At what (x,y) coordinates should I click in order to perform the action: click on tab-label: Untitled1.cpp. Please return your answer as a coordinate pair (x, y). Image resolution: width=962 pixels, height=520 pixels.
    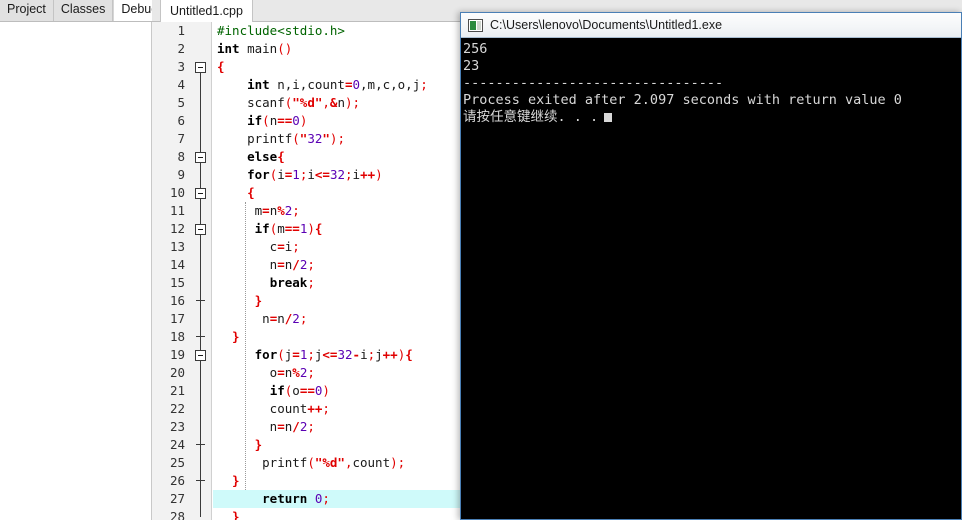
    Looking at the image, I should click on (206, 11).